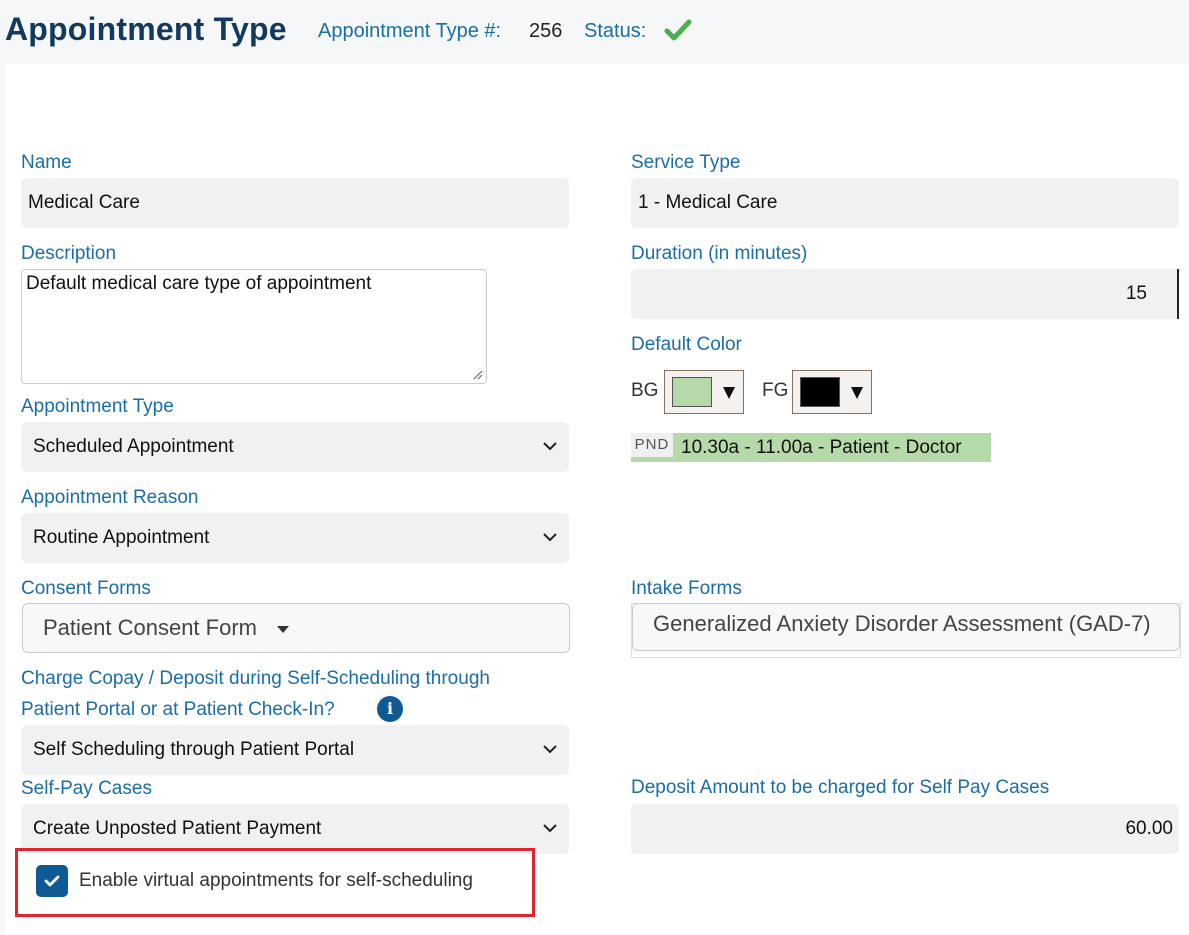 The width and height of the screenshot is (1189, 935). Describe the element at coordinates (146, 29) in the screenshot. I see `page-title: Appointment Type` at that location.